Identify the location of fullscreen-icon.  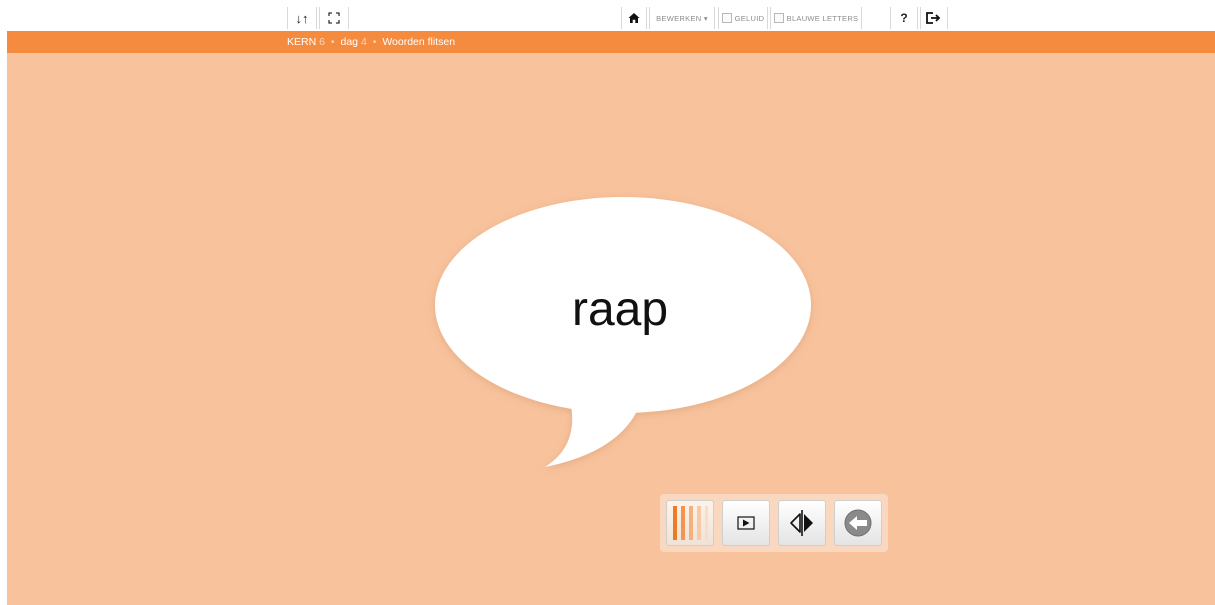
(334, 18).